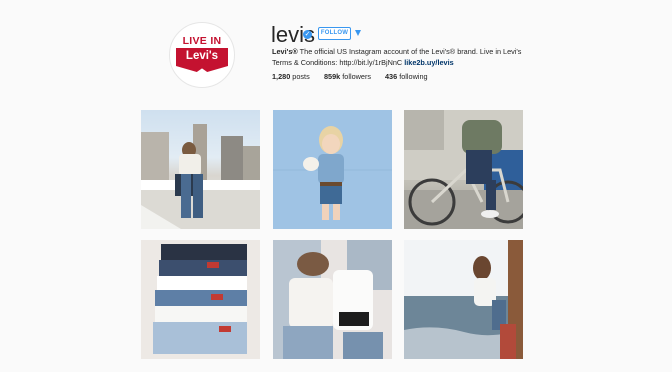 The width and height of the screenshot is (672, 372). I want to click on levis-logo: LIVE IN Levi's, so click(202, 55).